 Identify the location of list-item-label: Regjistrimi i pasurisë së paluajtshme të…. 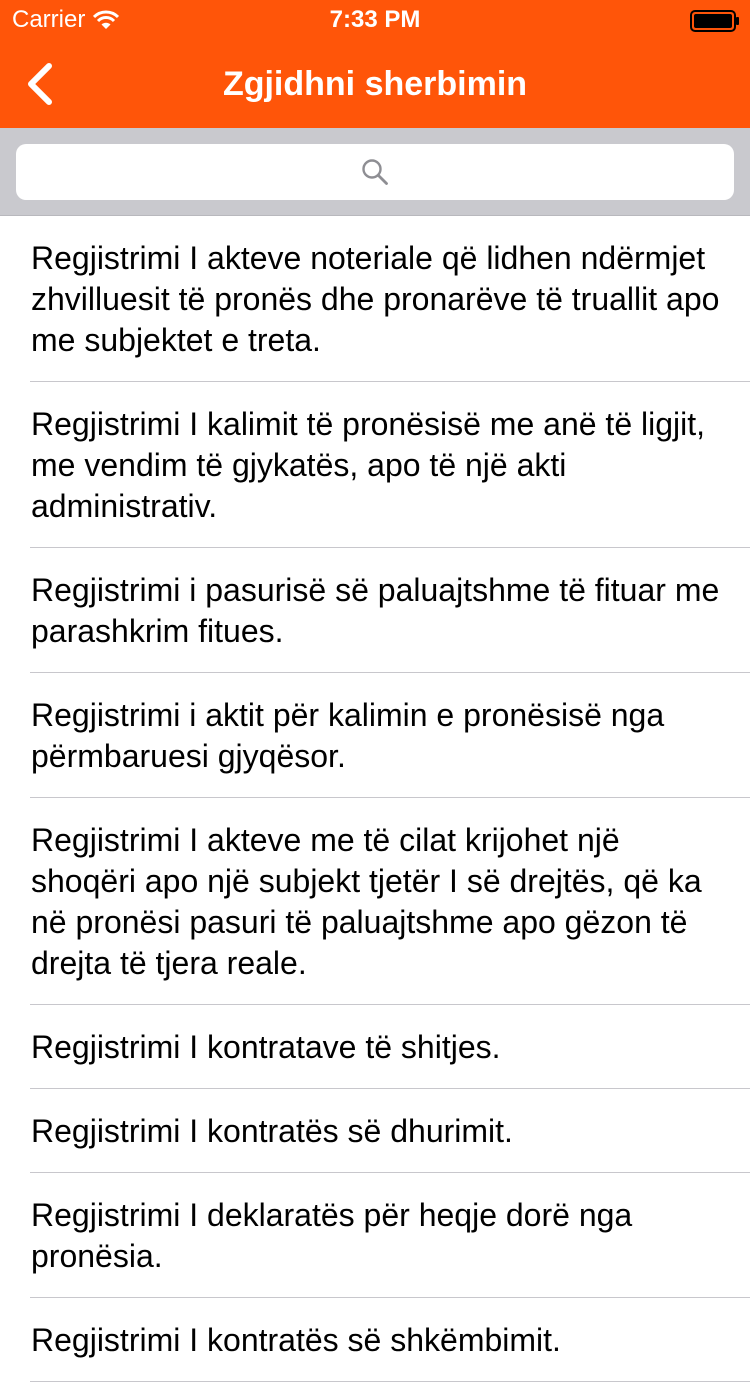
(375, 610).